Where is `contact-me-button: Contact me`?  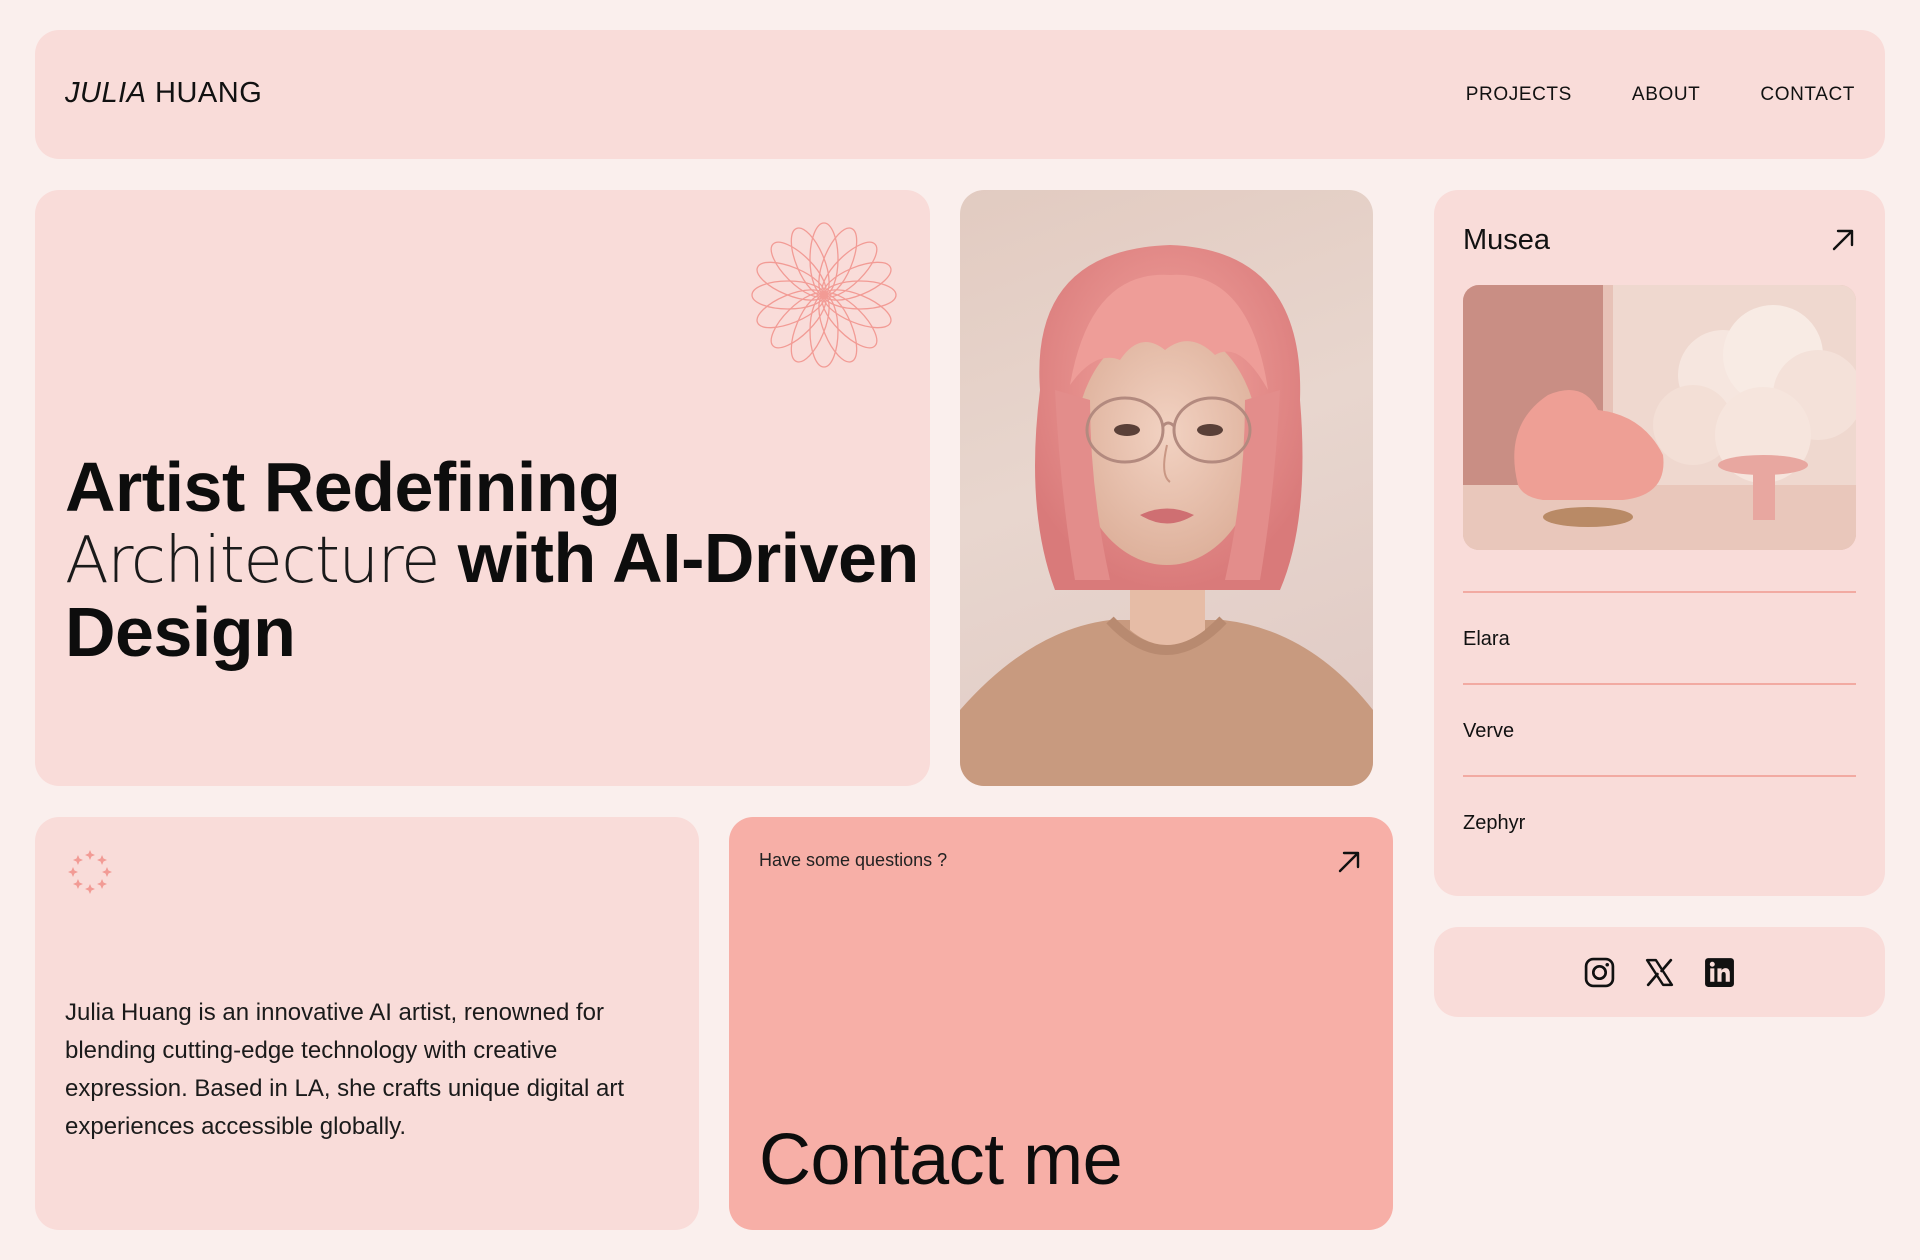 contact-me-button: Contact me is located at coordinates (941, 1160).